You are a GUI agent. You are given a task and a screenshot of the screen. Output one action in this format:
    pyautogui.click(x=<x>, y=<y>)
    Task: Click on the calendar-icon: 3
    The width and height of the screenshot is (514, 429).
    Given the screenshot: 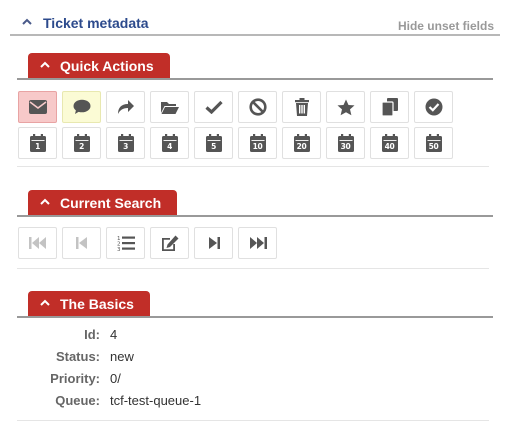 What is the action you would take?
    pyautogui.click(x=125, y=143)
    